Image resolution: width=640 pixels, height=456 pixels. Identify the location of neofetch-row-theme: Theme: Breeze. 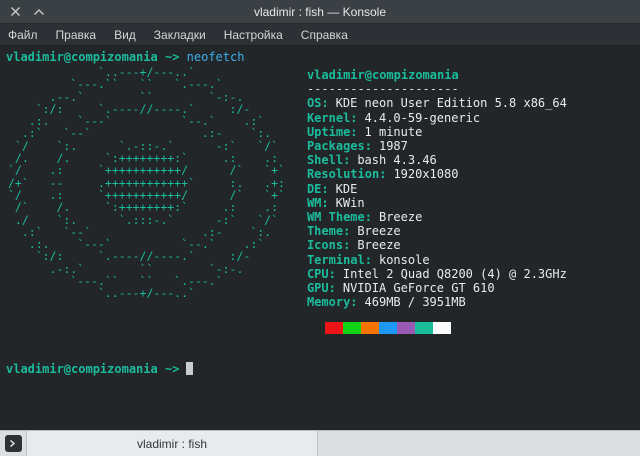
(353, 231).